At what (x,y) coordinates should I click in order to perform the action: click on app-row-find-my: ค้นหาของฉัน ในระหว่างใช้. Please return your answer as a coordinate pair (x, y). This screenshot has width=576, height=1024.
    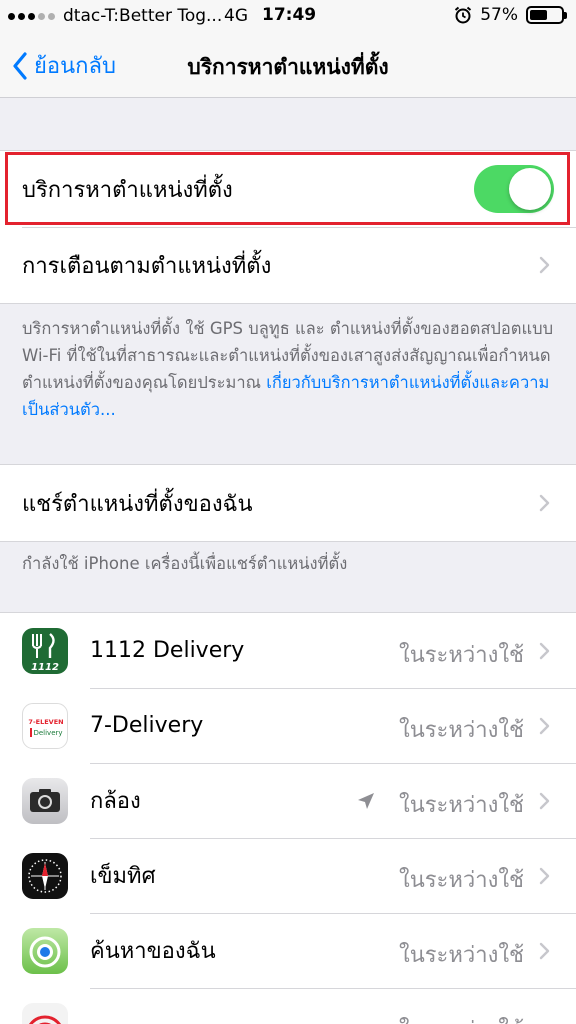
    Looking at the image, I should click on (288, 950).